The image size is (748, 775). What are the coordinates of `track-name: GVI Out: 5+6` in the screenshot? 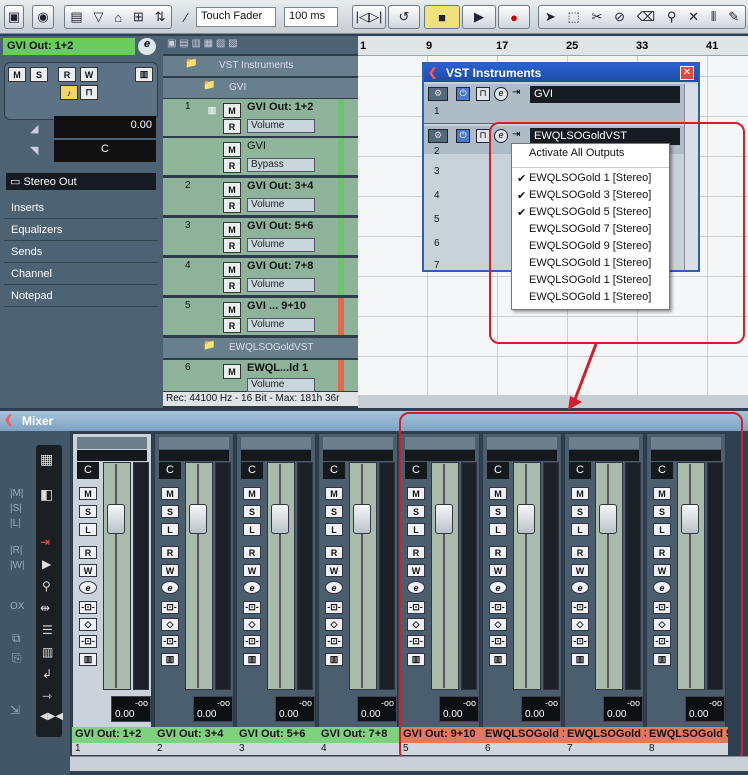 It's located at (282, 226).